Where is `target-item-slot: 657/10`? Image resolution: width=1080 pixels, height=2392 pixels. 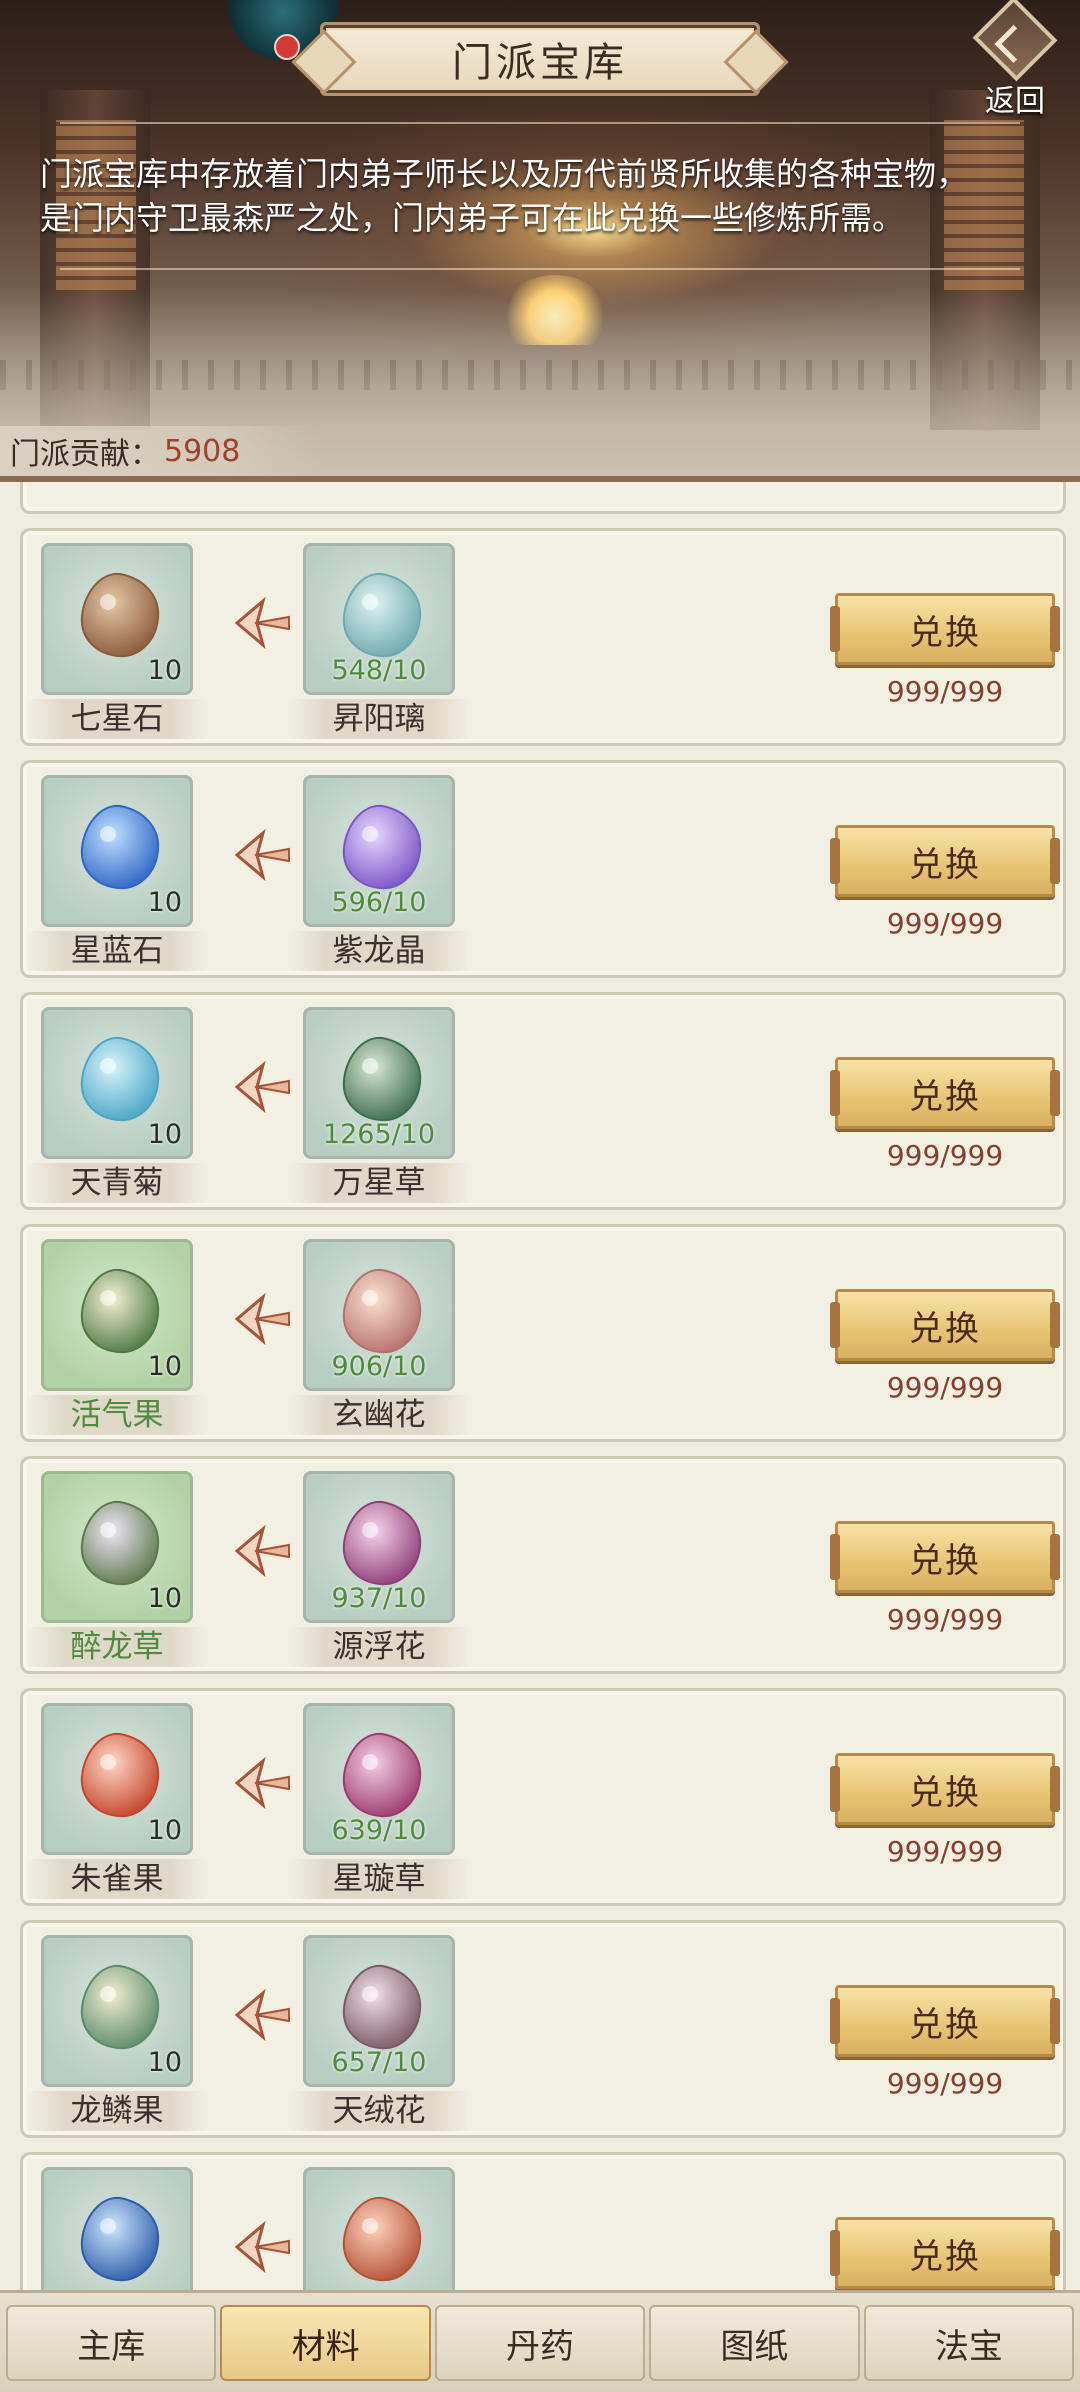 target-item-slot: 657/10 is located at coordinates (379, 2011).